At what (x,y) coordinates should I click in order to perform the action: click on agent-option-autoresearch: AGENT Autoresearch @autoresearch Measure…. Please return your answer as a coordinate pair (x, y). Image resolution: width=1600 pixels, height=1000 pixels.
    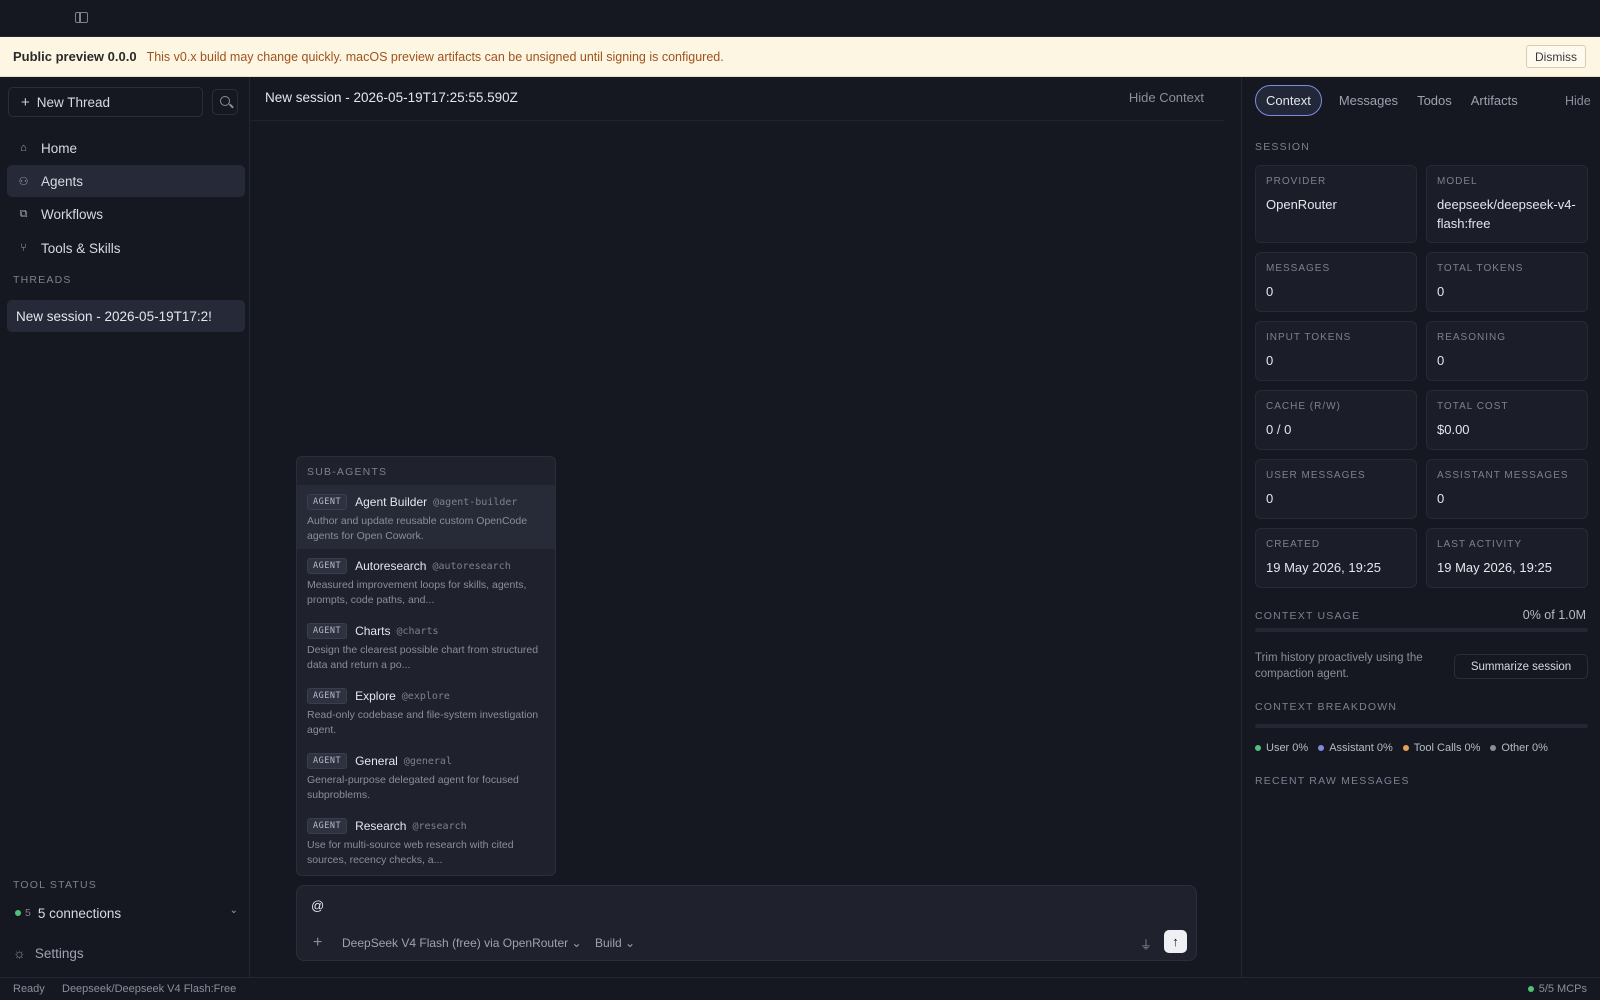
    Looking at the image, I should click on (426, 581).